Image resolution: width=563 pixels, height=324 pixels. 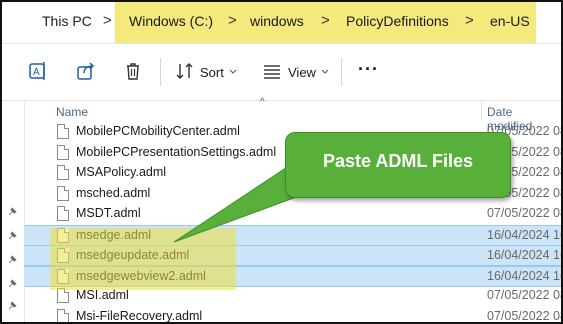 I want to click on column-header: ^ Name Date modified, so click(x=292, y=115).